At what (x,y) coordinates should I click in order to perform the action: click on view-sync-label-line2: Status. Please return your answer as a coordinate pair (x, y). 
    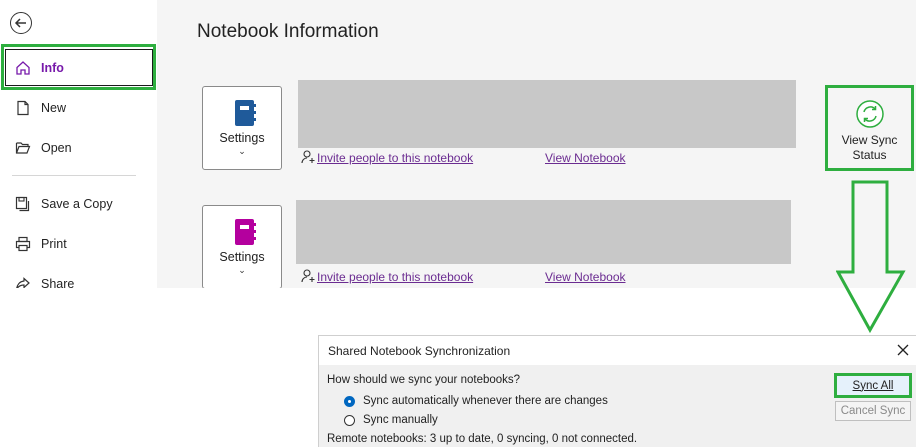
    Looking at the image, I should click on (869, 155).